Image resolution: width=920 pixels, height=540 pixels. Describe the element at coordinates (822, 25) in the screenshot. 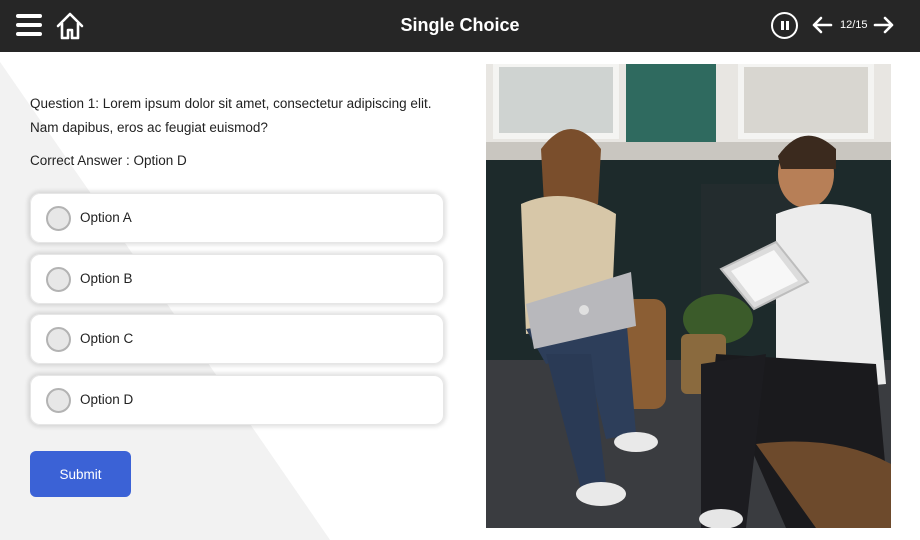

I see `arrow-left-icon` at that location.